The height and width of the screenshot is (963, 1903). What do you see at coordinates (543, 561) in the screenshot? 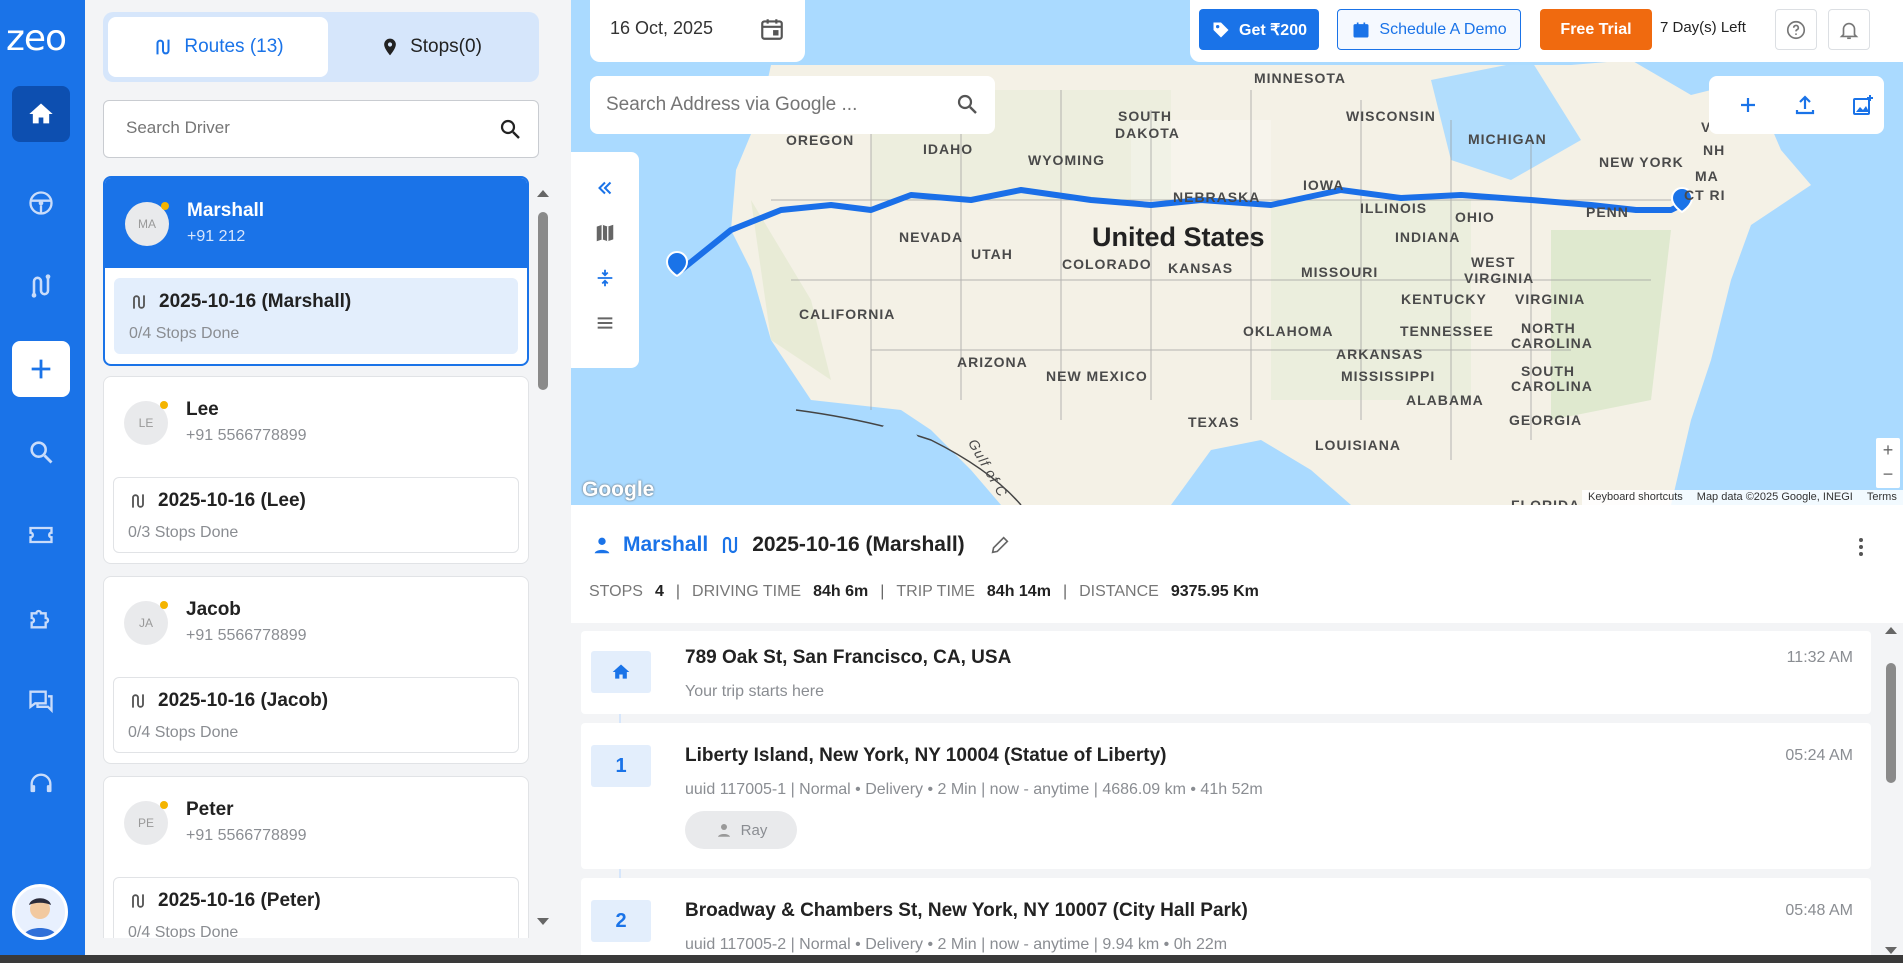
I see `driver-list-scrollbar` at bounding box center [543, 561].